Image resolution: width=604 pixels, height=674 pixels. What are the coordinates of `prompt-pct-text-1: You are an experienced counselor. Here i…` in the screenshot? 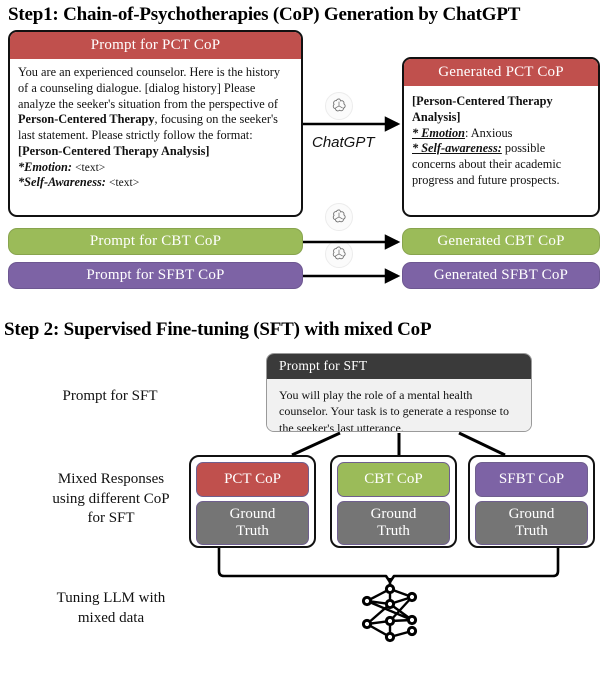 It's located at (149, 88).